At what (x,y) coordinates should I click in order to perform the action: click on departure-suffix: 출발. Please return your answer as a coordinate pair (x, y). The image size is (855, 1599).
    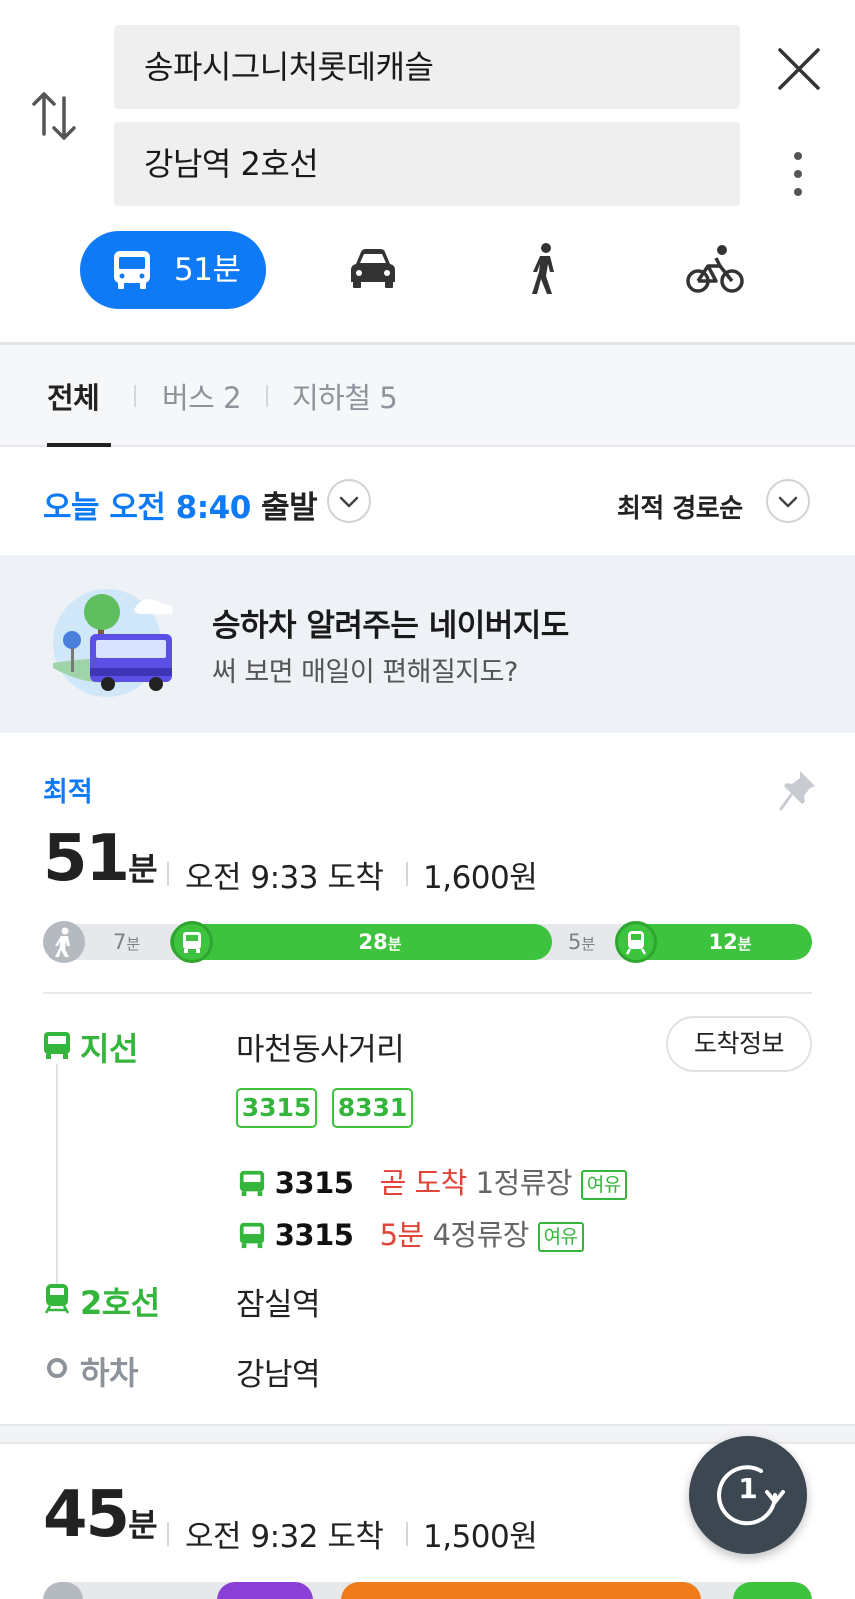
    Looking at the image, I should click on (289, 508).